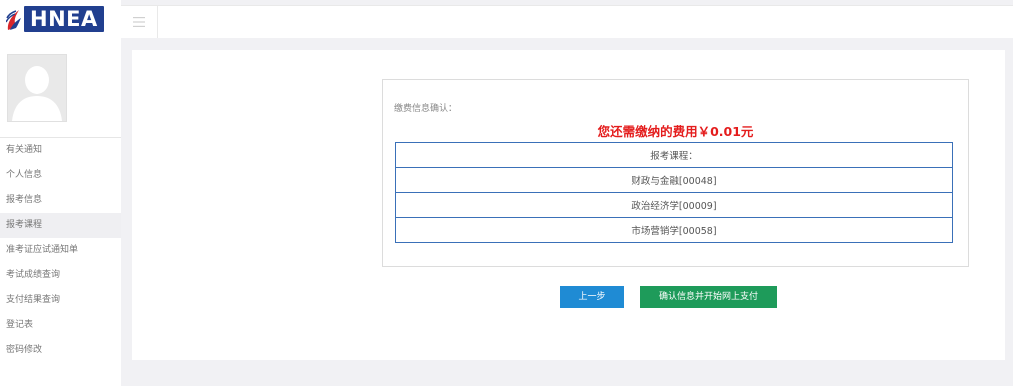  I want to click on course-cell: 财政与金融[00048], so click(674, 180).